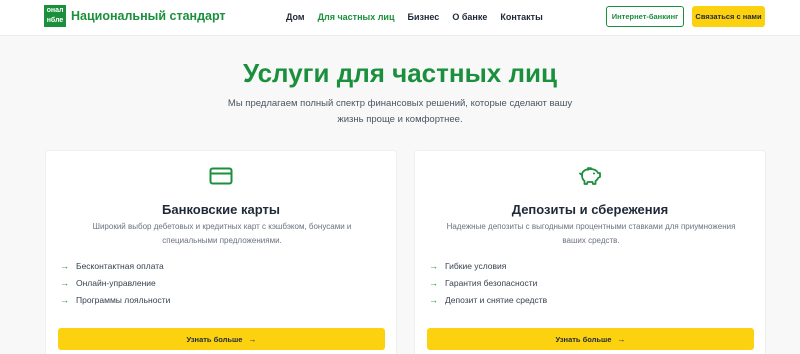 The width and height of the screenshot is (800, 354). Describe the element at coordinates (645, 16) in the screenshot. I see `internet-banking-button: Интернет-банкинг` at that location.